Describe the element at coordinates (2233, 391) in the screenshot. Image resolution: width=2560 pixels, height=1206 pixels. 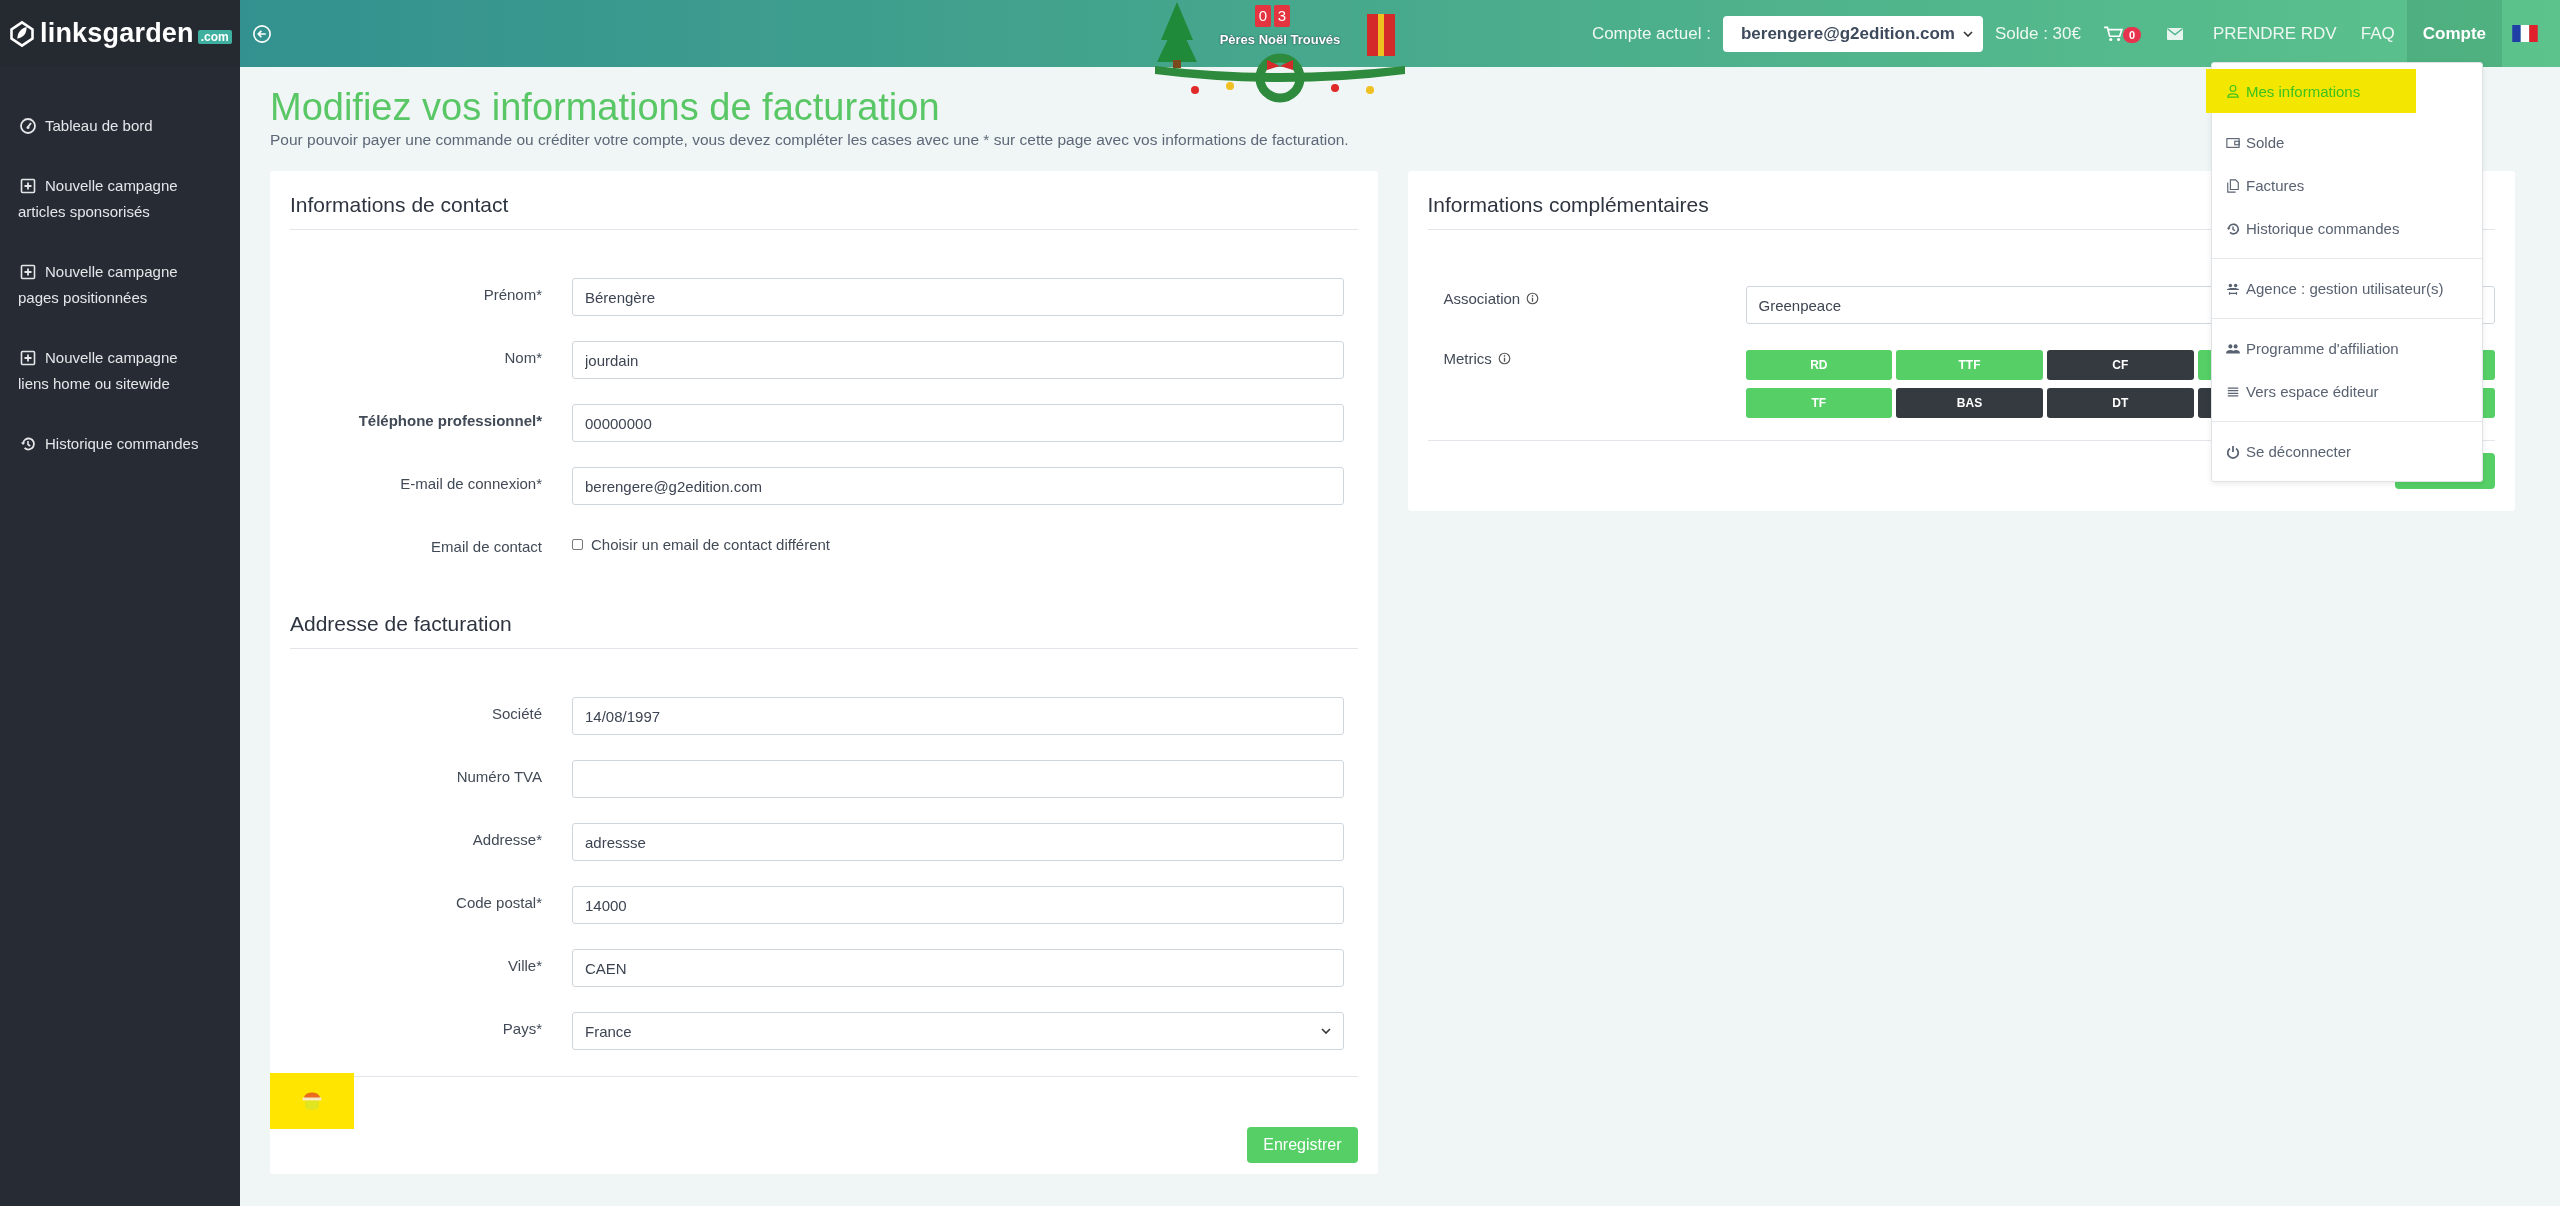
I see `list-icon` at that location.